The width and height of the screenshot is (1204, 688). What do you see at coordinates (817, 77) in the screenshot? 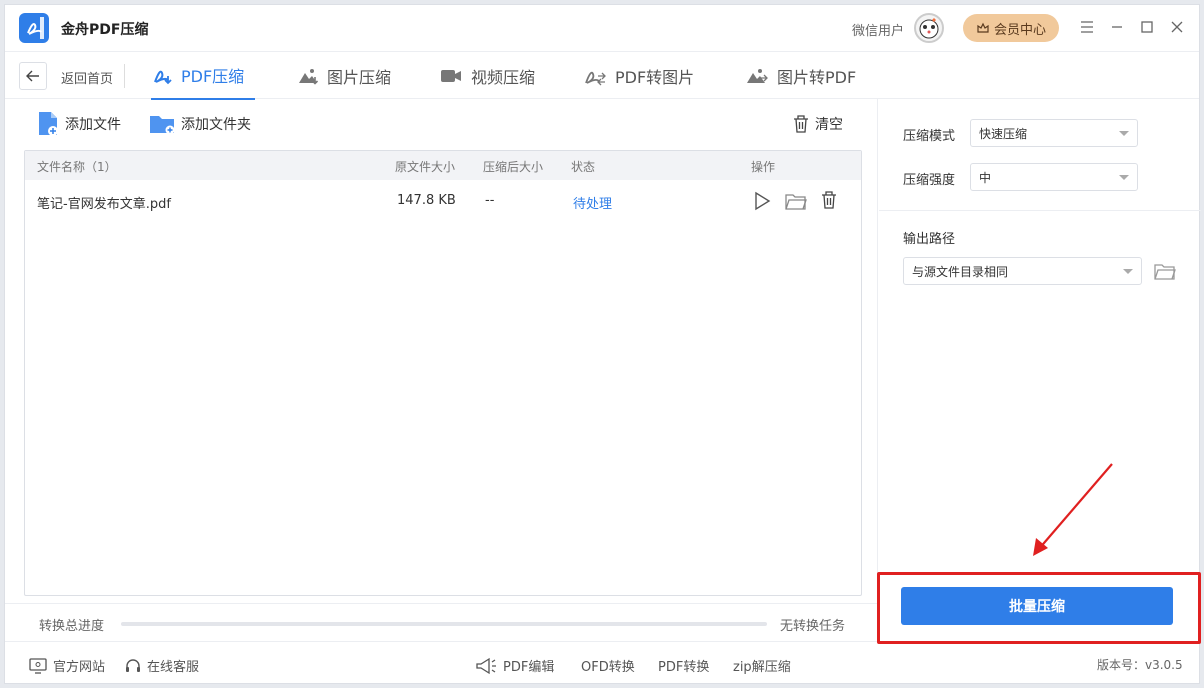
I see `tab-label: 图片转PDF` at bounding box center [817, 77].